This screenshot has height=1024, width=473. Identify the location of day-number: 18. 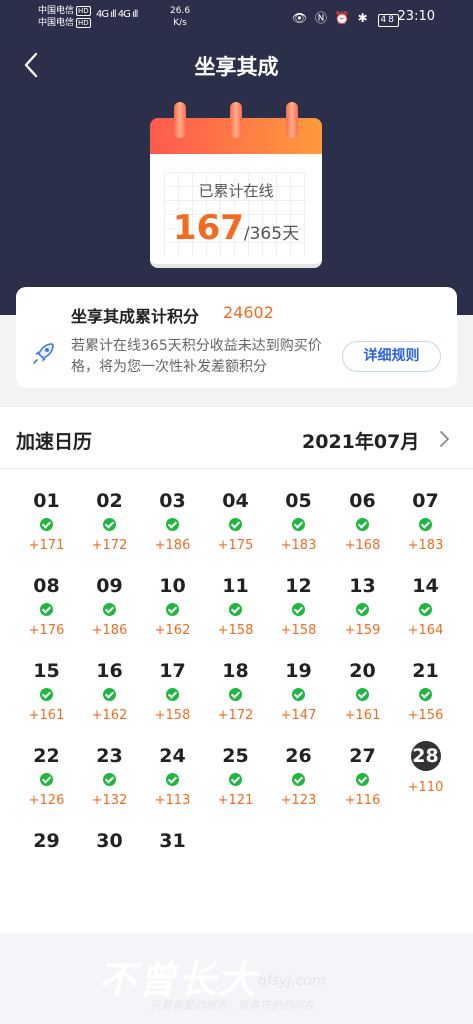
(235, 671).